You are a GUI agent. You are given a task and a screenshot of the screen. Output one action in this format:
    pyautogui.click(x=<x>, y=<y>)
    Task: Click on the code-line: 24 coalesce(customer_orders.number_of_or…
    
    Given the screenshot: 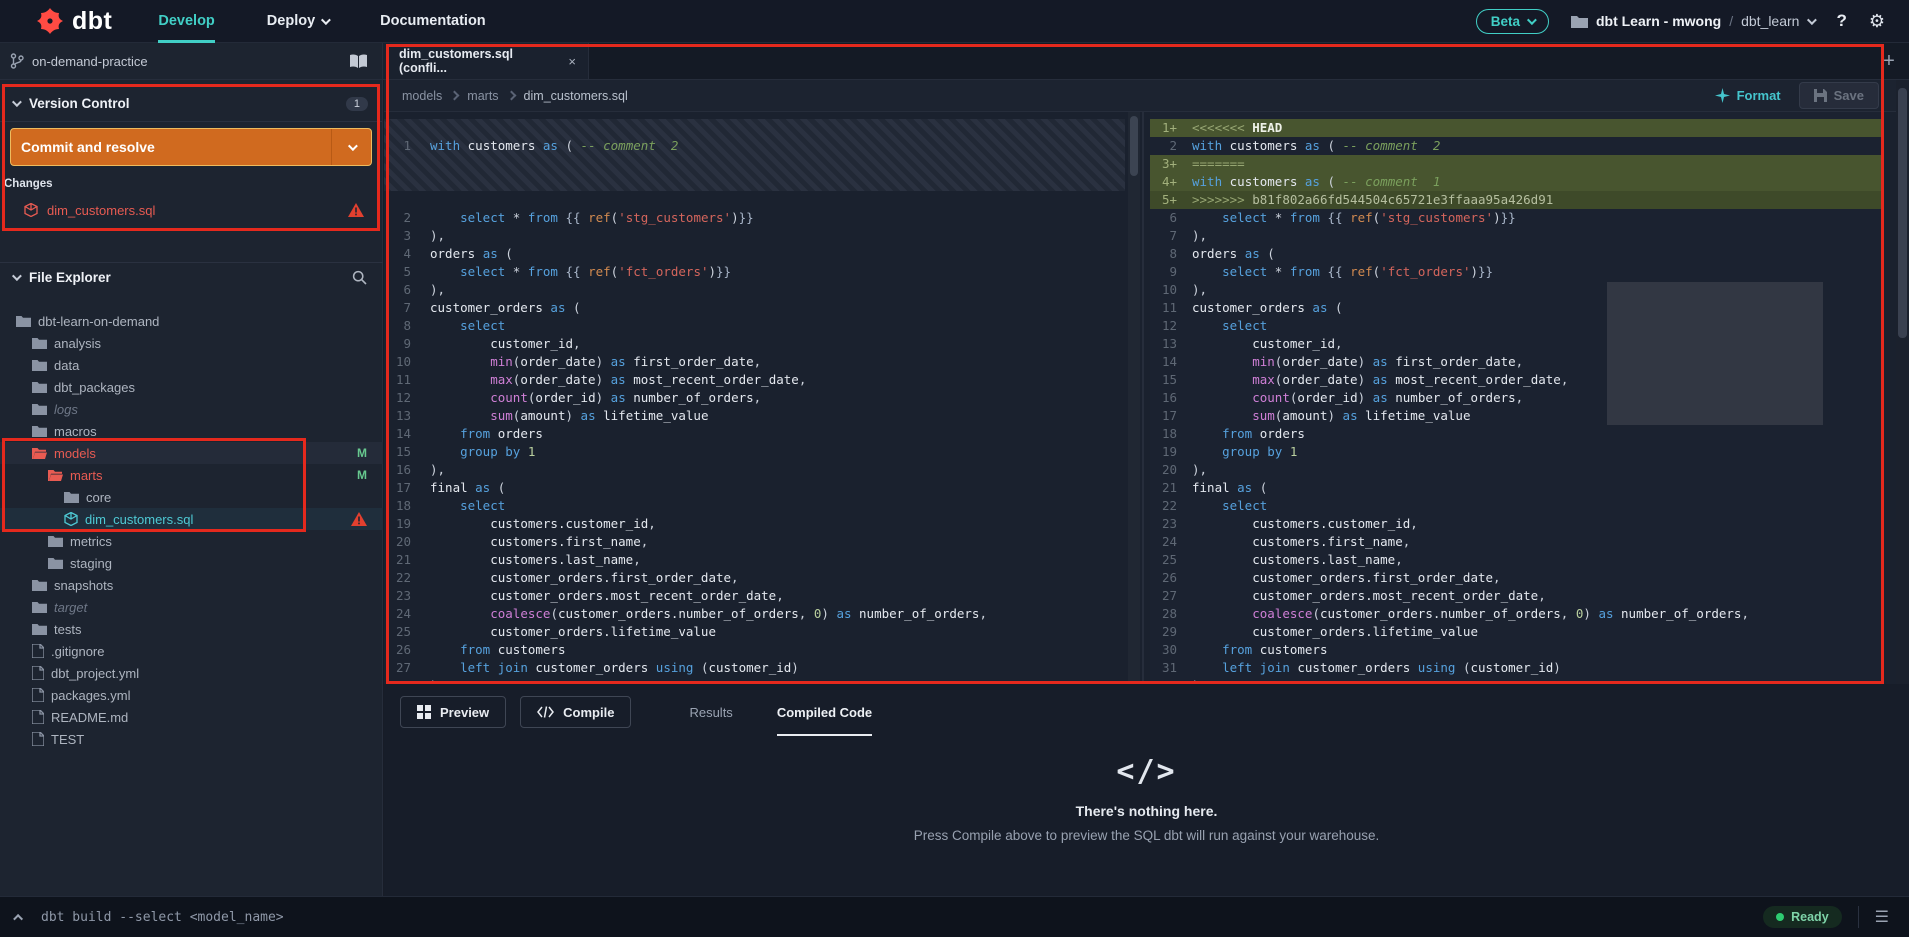 What is the action you would take?
    pyautogui.click(x=754, y=614)
    